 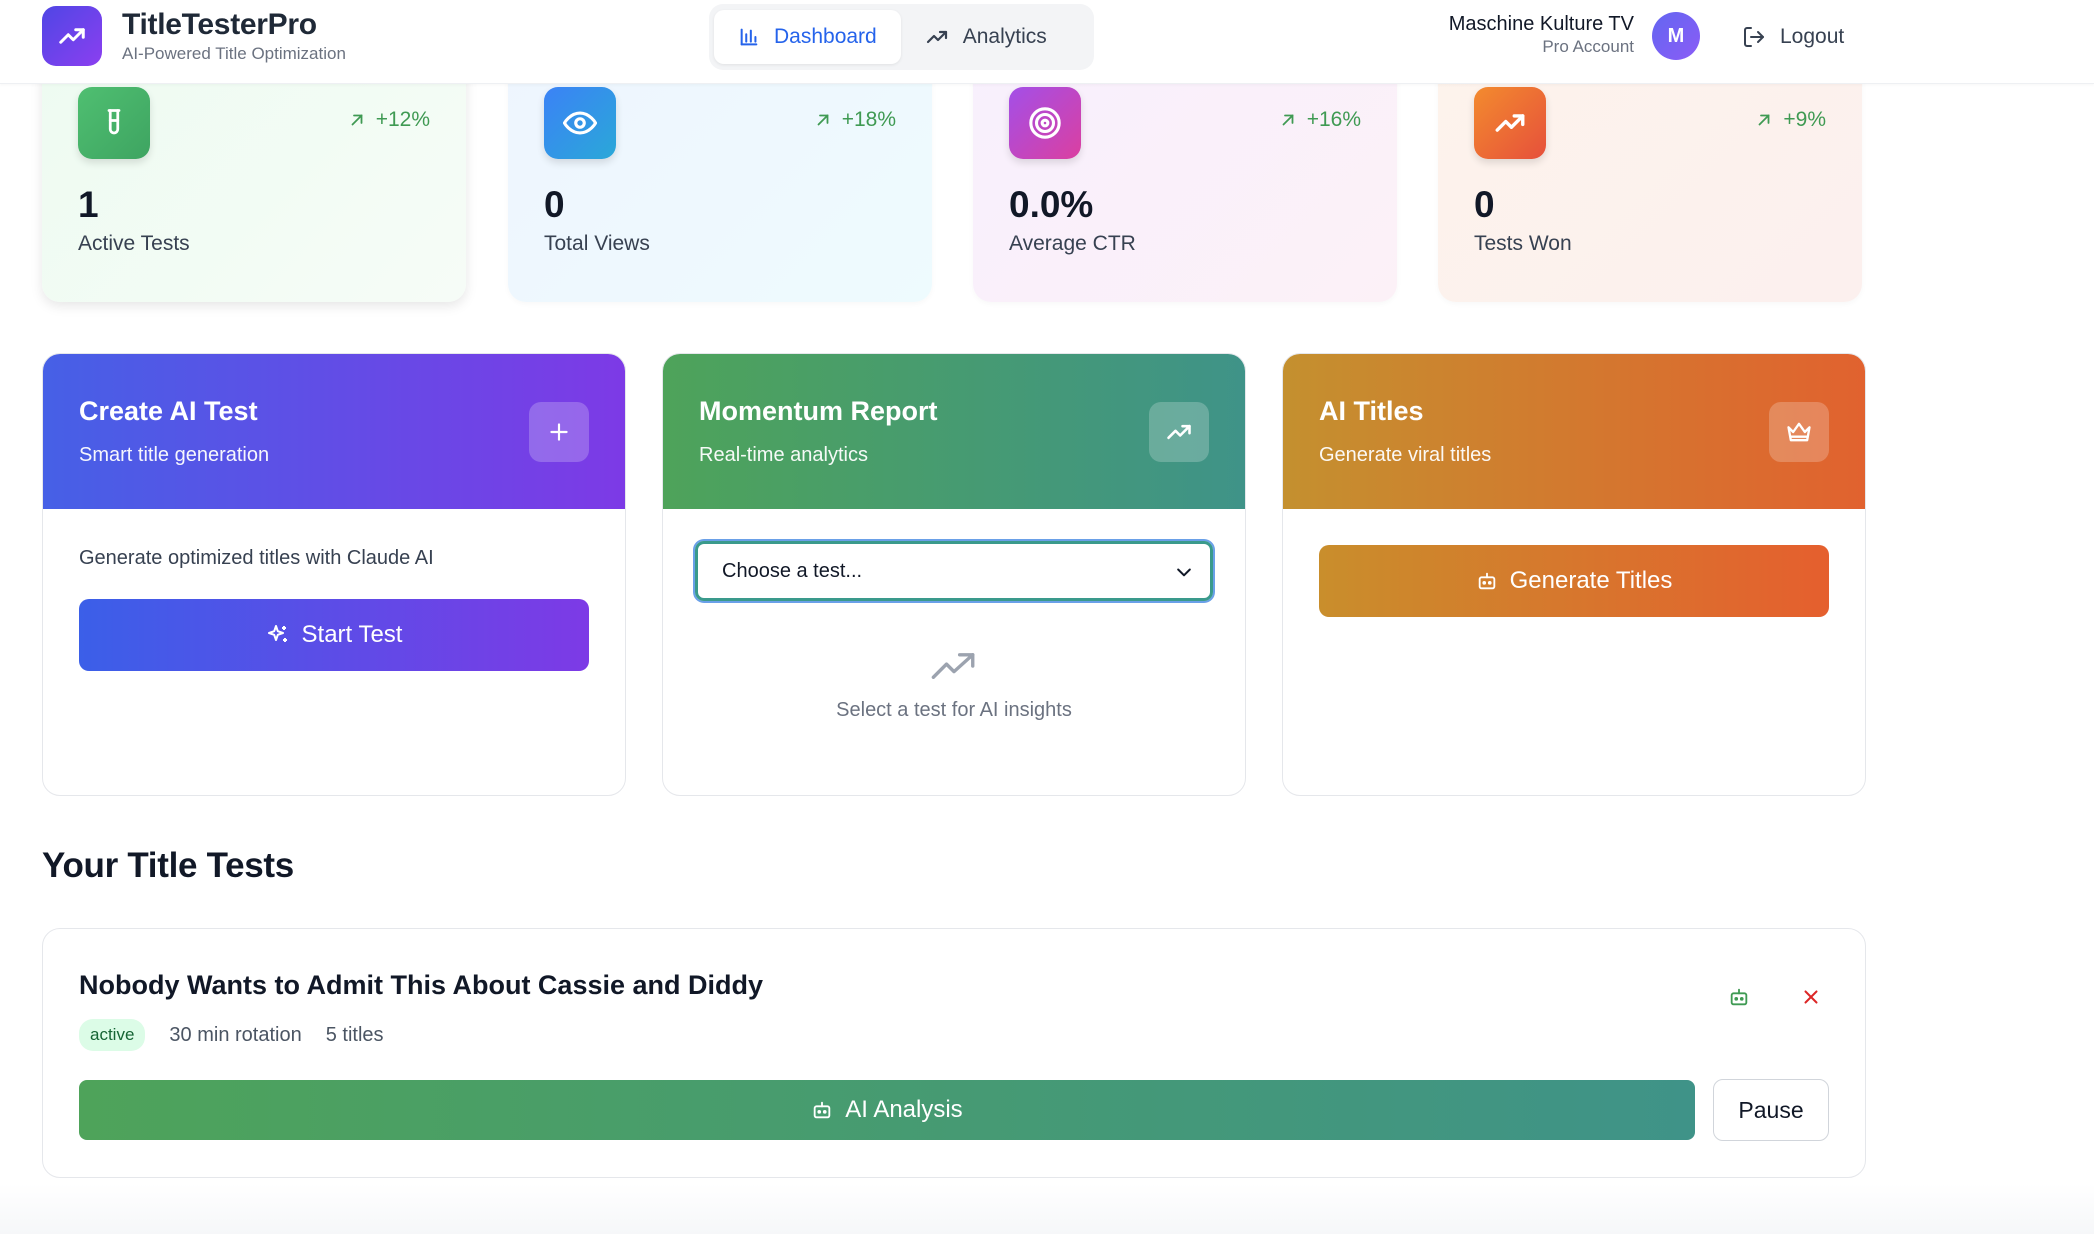 What do you see at coordinates (1790, 120) in the screenshot?
I see `stat-trend: +9%` at bounding box center [1790, 120].